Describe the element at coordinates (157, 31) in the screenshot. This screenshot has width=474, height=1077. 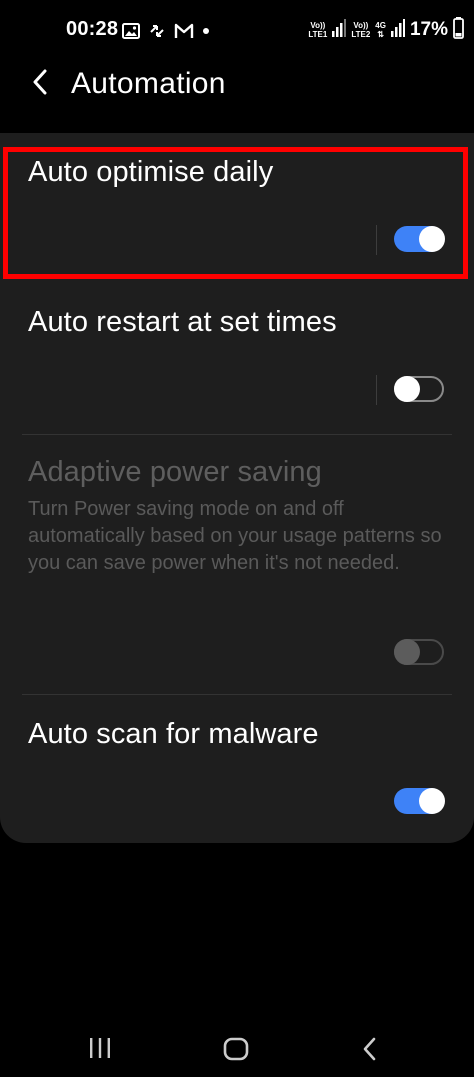
I see `transfer-icon` at that location.